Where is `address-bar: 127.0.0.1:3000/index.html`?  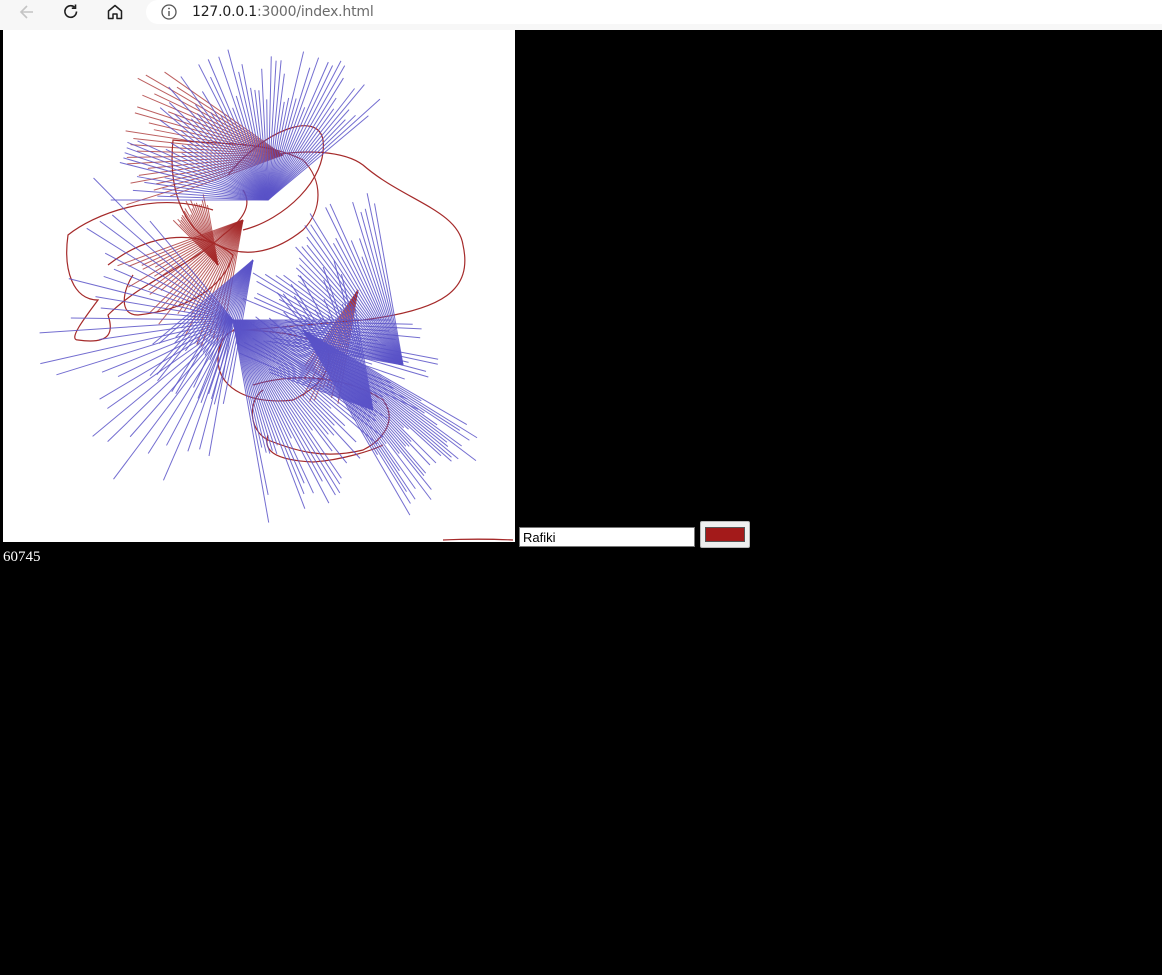 address-bar: 127.0.0.1:3000/index.html is located at coordinates (654, 12).